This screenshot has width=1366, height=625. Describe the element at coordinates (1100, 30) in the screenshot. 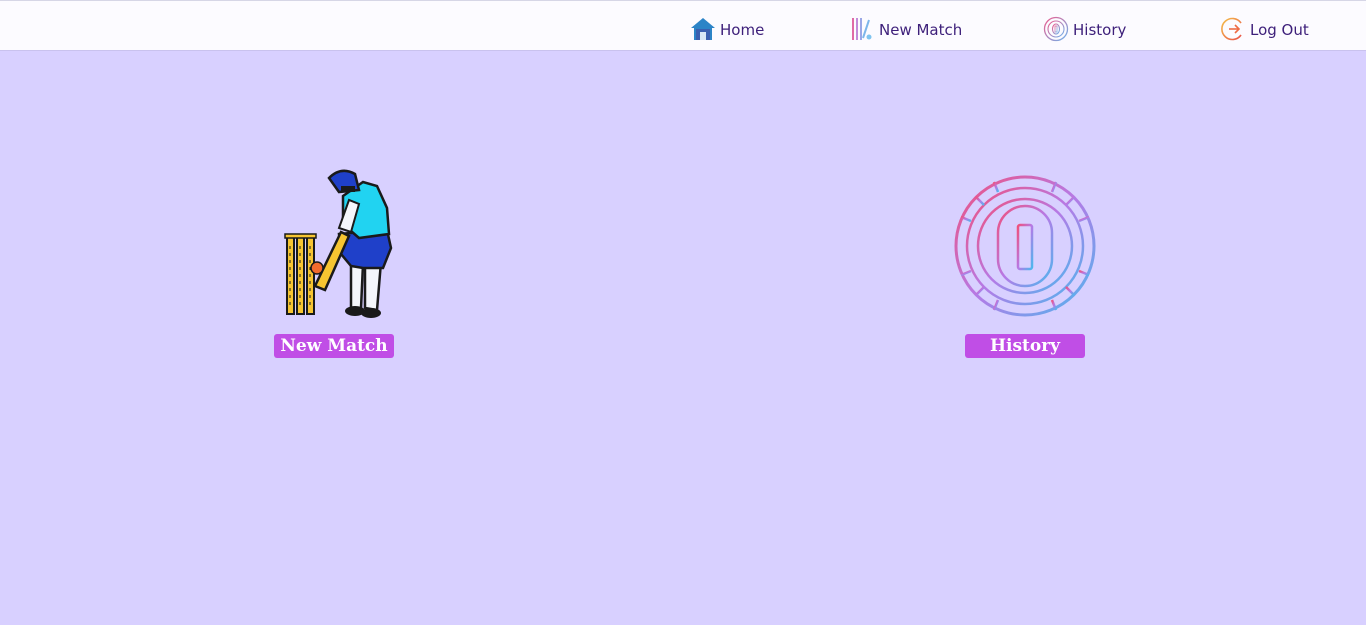

I see `nav-history-label: History` at that location.